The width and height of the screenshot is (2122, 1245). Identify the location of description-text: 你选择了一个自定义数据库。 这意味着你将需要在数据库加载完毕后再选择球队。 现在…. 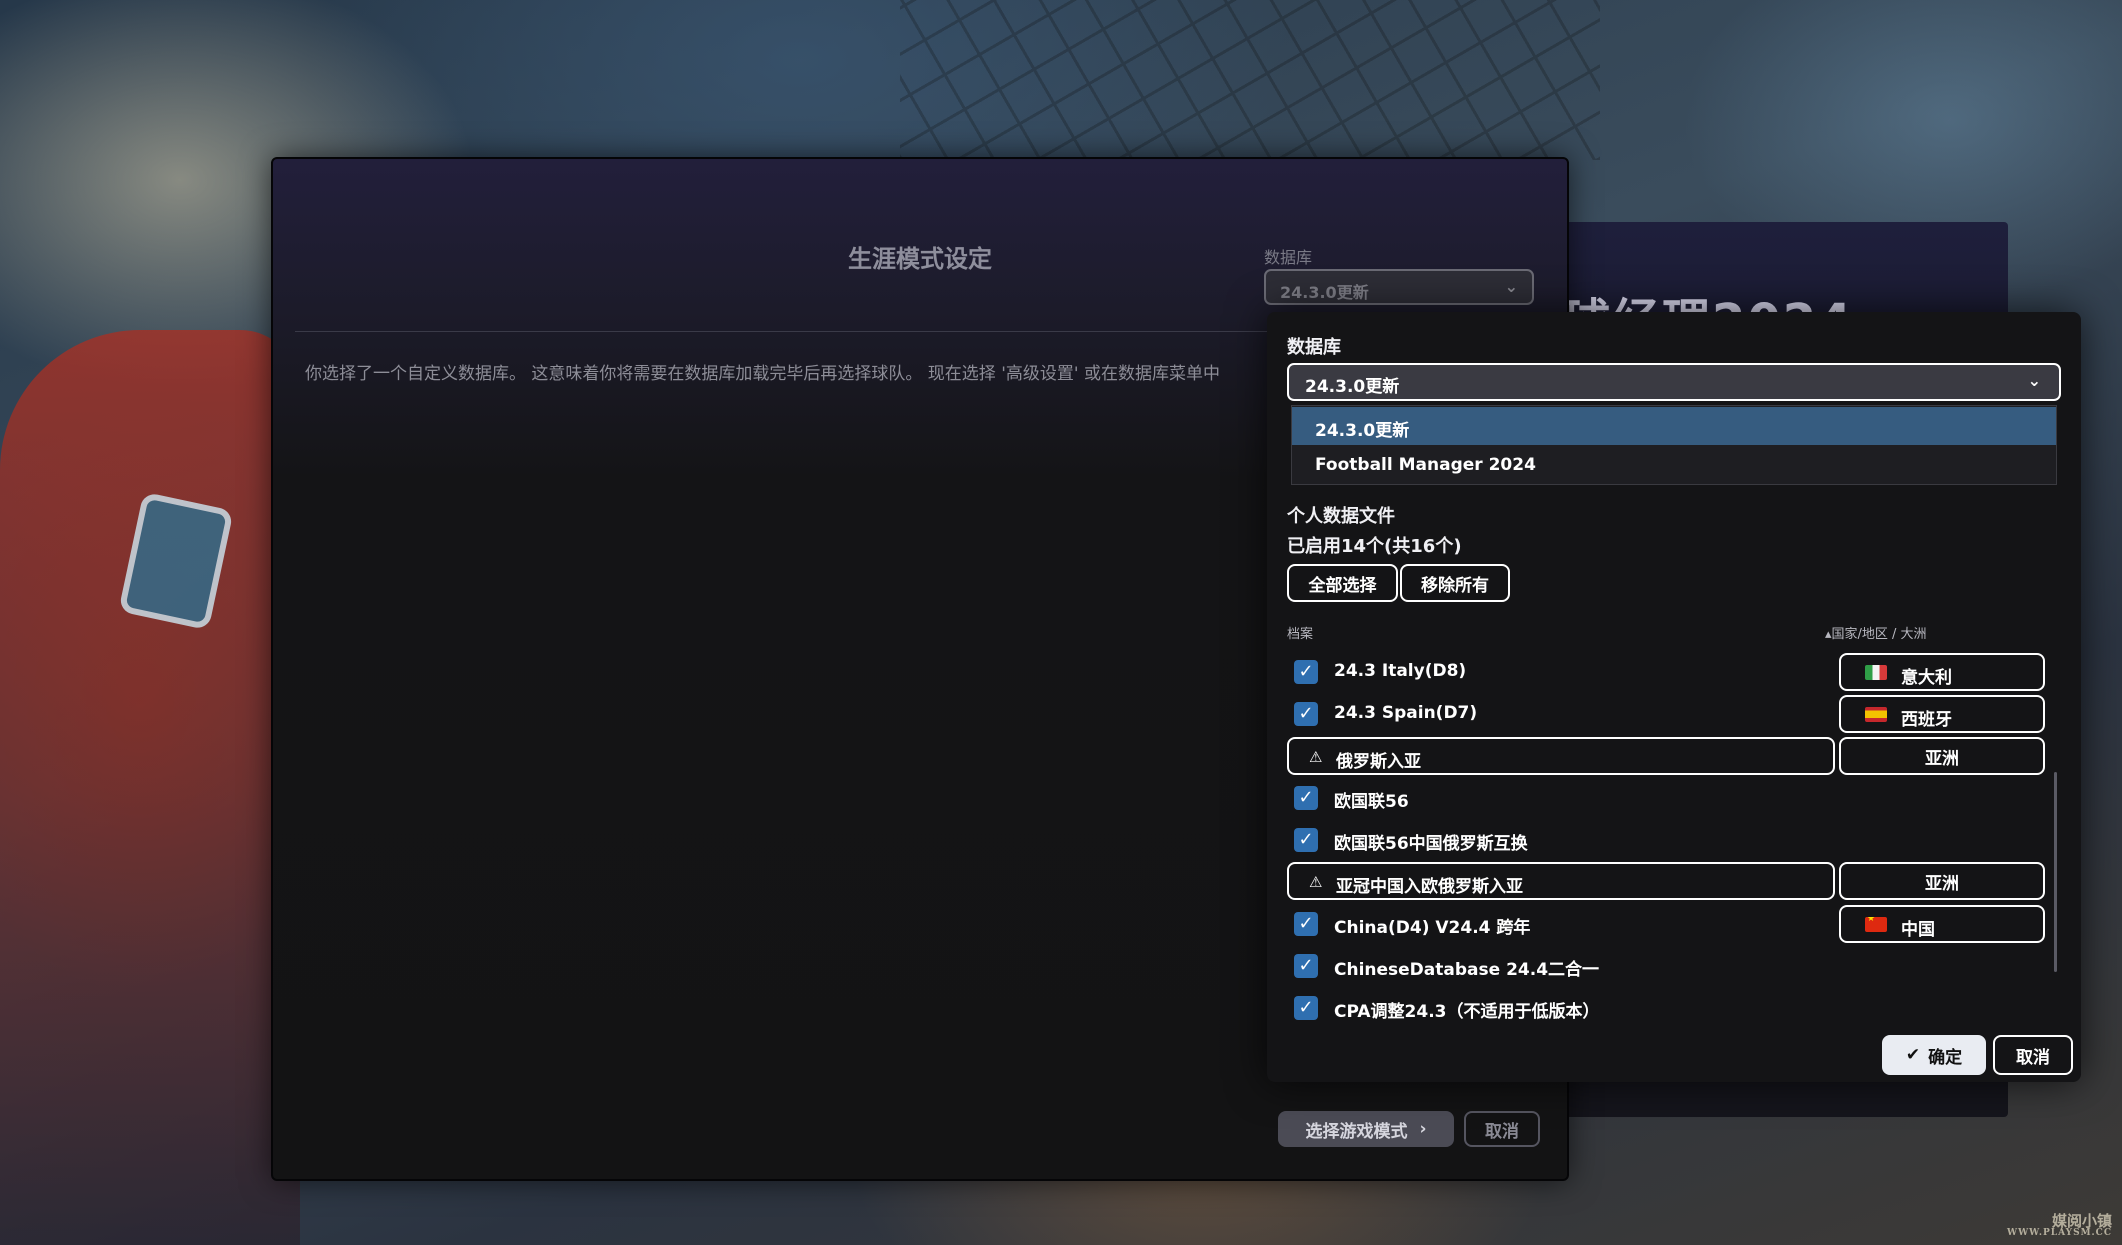
(762, 374).